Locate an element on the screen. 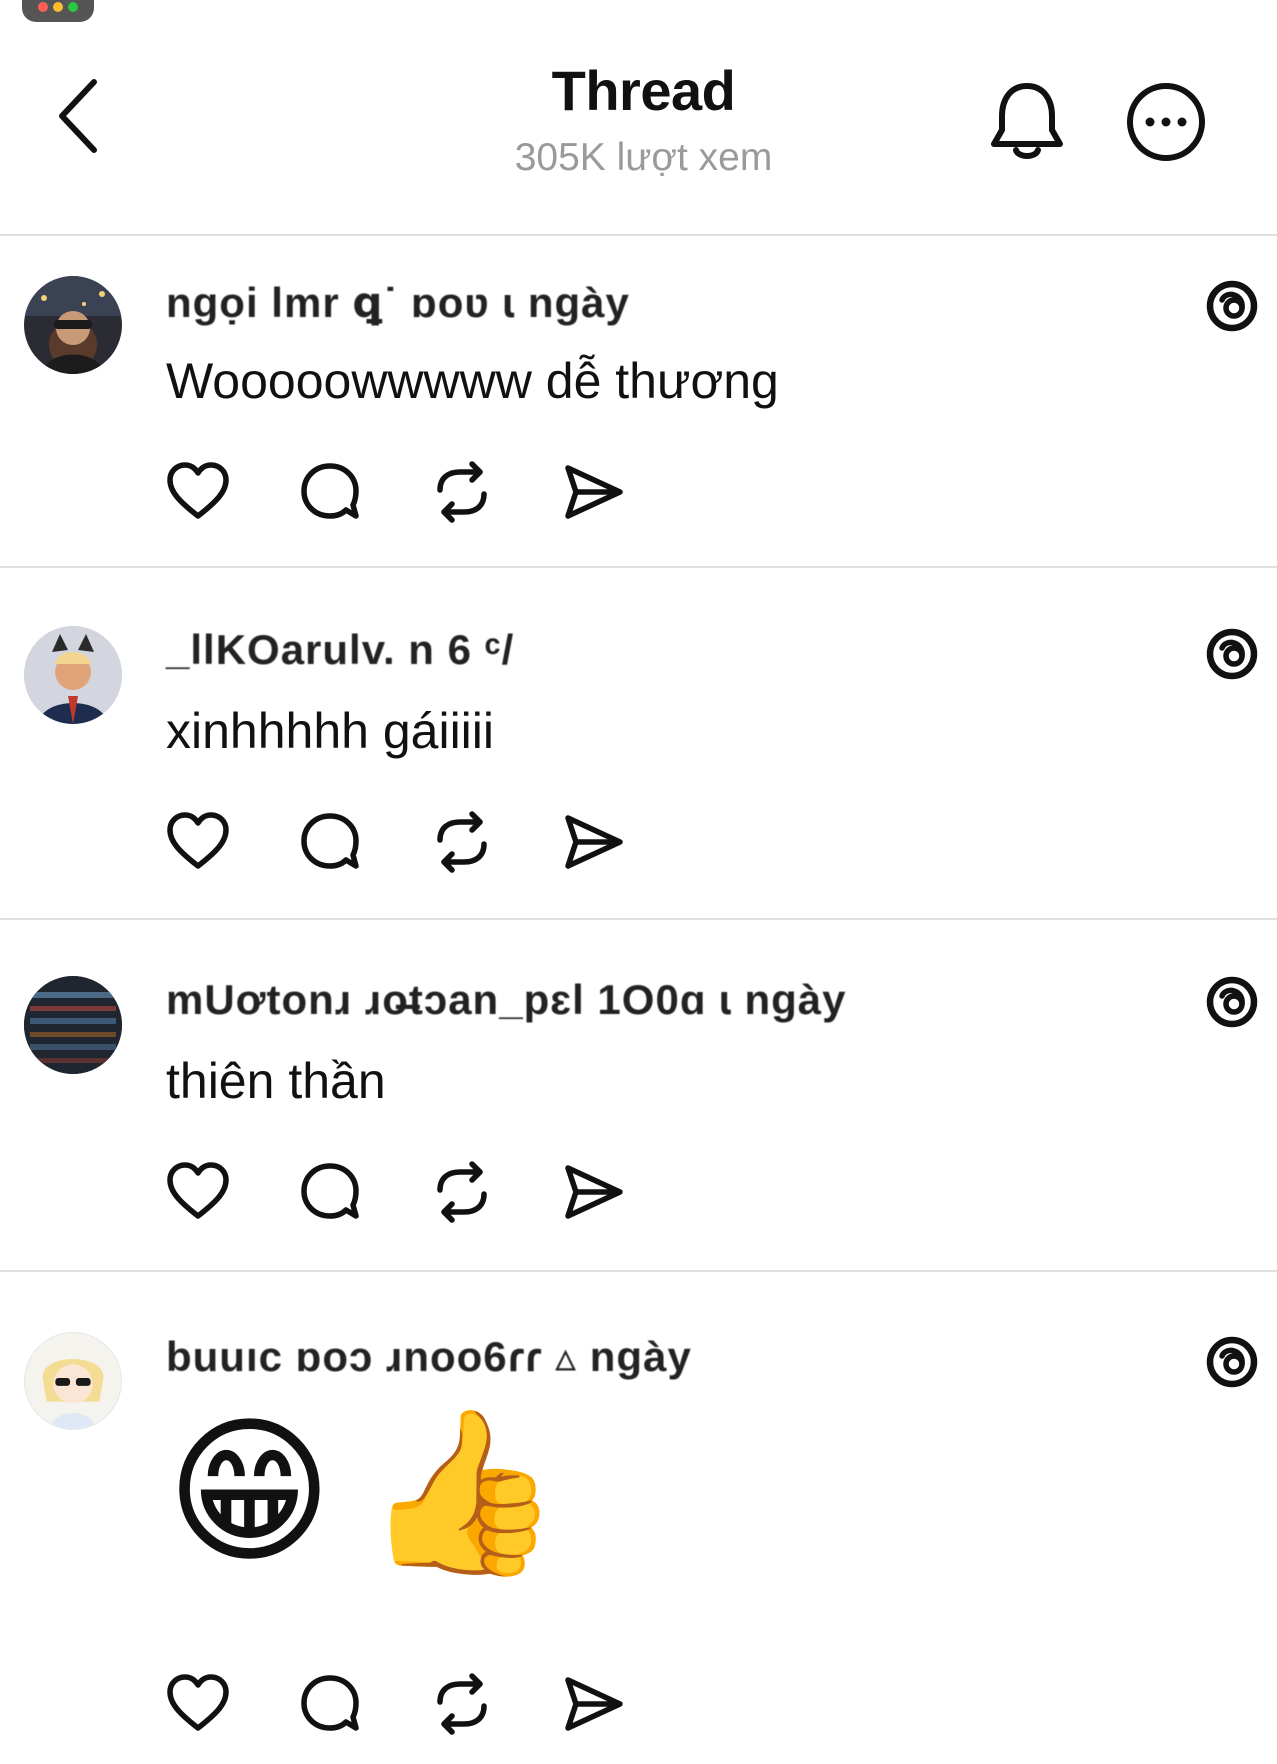 The image size is (1277, 1764). comment-username: _llKOarulv. n 6 ᶜ/ is located at coordinates (340, 650).